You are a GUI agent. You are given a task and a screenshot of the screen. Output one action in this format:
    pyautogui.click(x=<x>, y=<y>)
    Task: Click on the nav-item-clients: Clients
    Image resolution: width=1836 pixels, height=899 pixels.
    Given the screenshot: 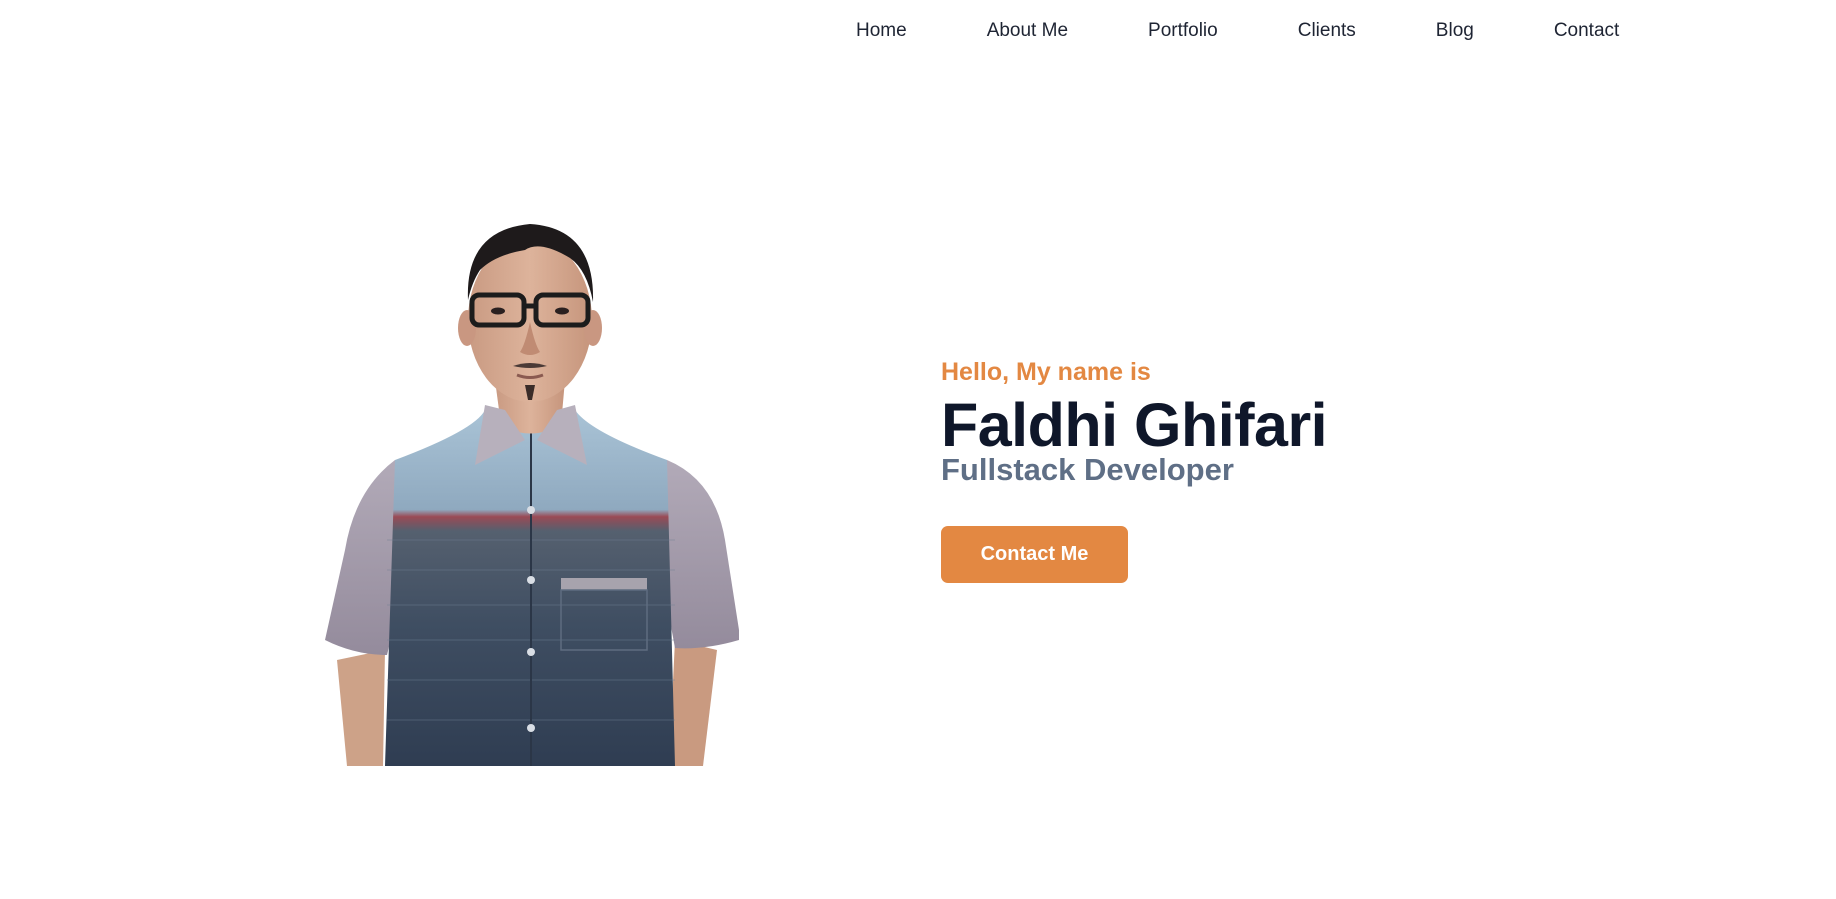 What is the action you would take?
    pyautogui.click(x=1327, y=31)
    